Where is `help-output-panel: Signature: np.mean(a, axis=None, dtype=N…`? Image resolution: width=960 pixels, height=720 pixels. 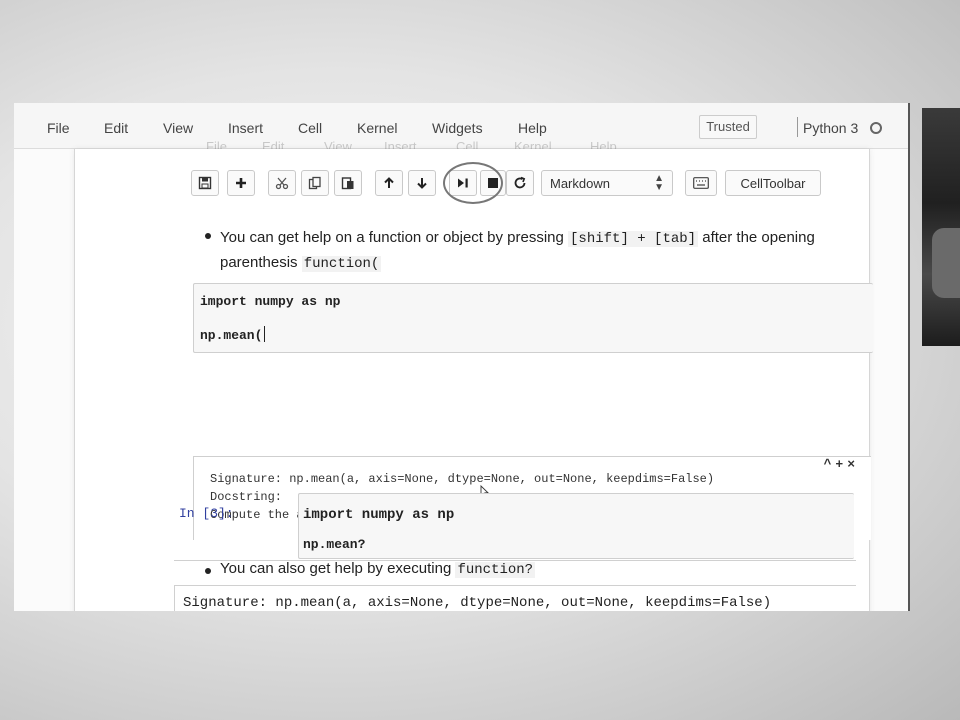
help-output-panel: Signature: np.mean(a, axis=None, dtype=N… is located at coordinates (515, 598).